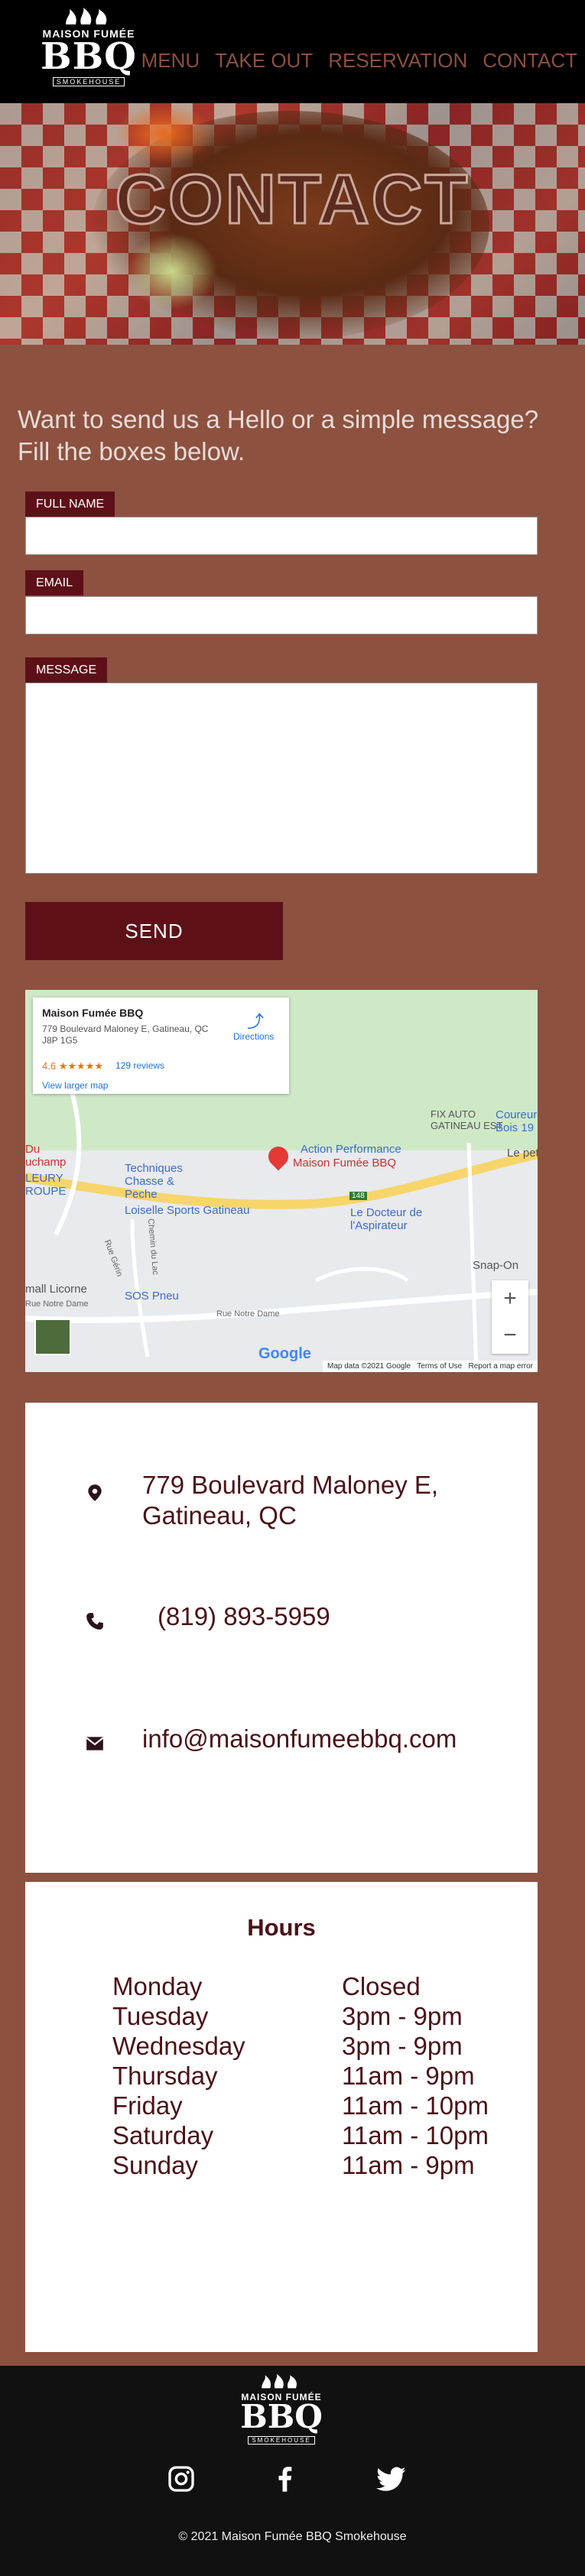  Describe the element at coordinates (164, 133) in the screenshot. I see `carrot-image` at that location.